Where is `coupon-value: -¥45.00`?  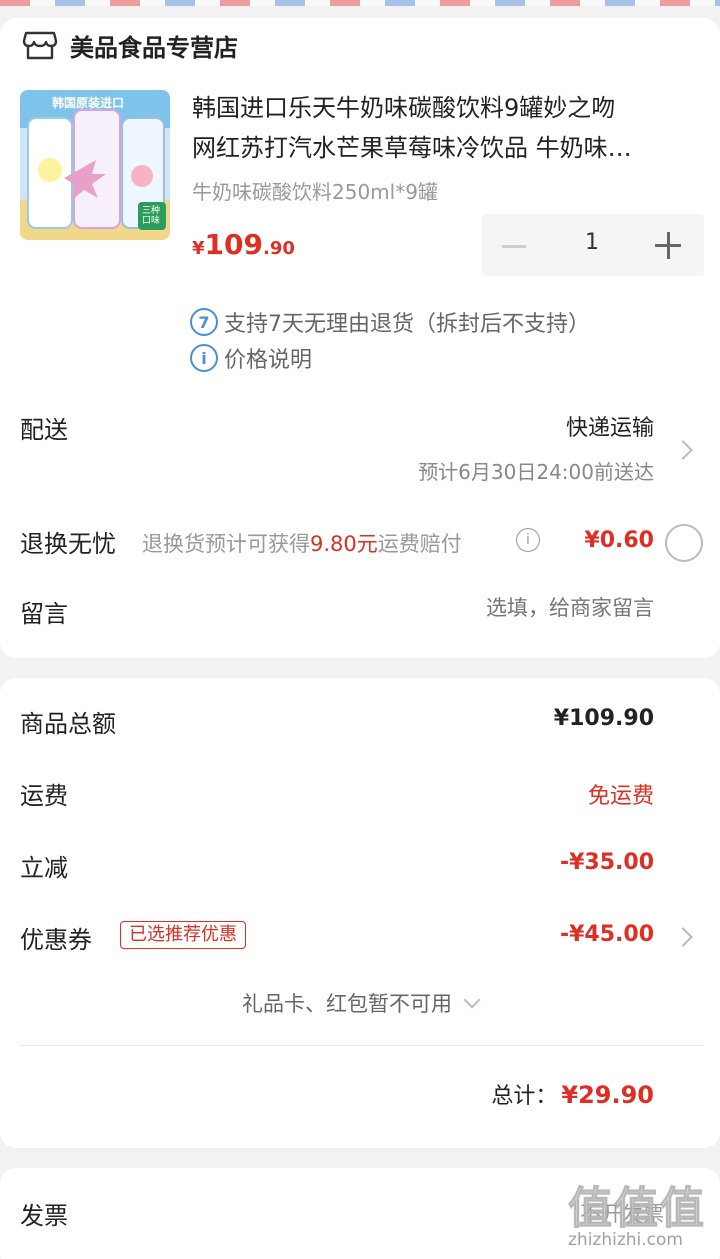
coupon-value: -¥45.00 is located at coordinates (607, 934).